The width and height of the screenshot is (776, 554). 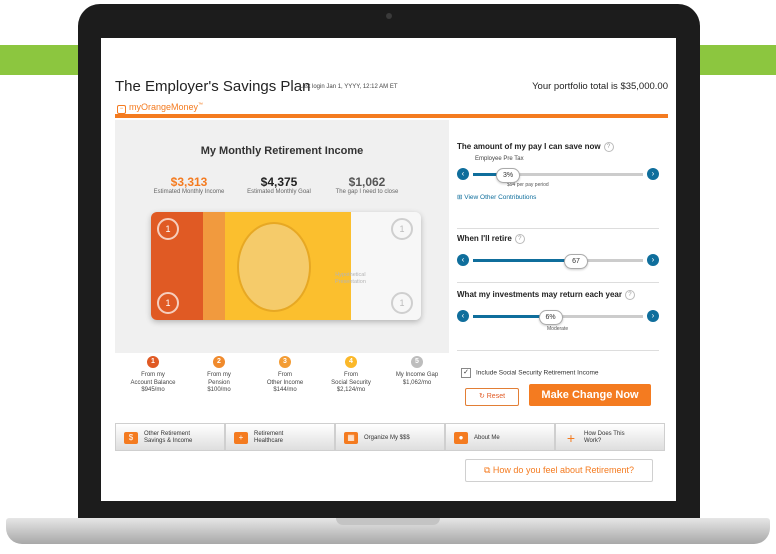 I want to click on income-source-social-security: 4 From Social Security $2,124/mo, so click(x=351, y=375).